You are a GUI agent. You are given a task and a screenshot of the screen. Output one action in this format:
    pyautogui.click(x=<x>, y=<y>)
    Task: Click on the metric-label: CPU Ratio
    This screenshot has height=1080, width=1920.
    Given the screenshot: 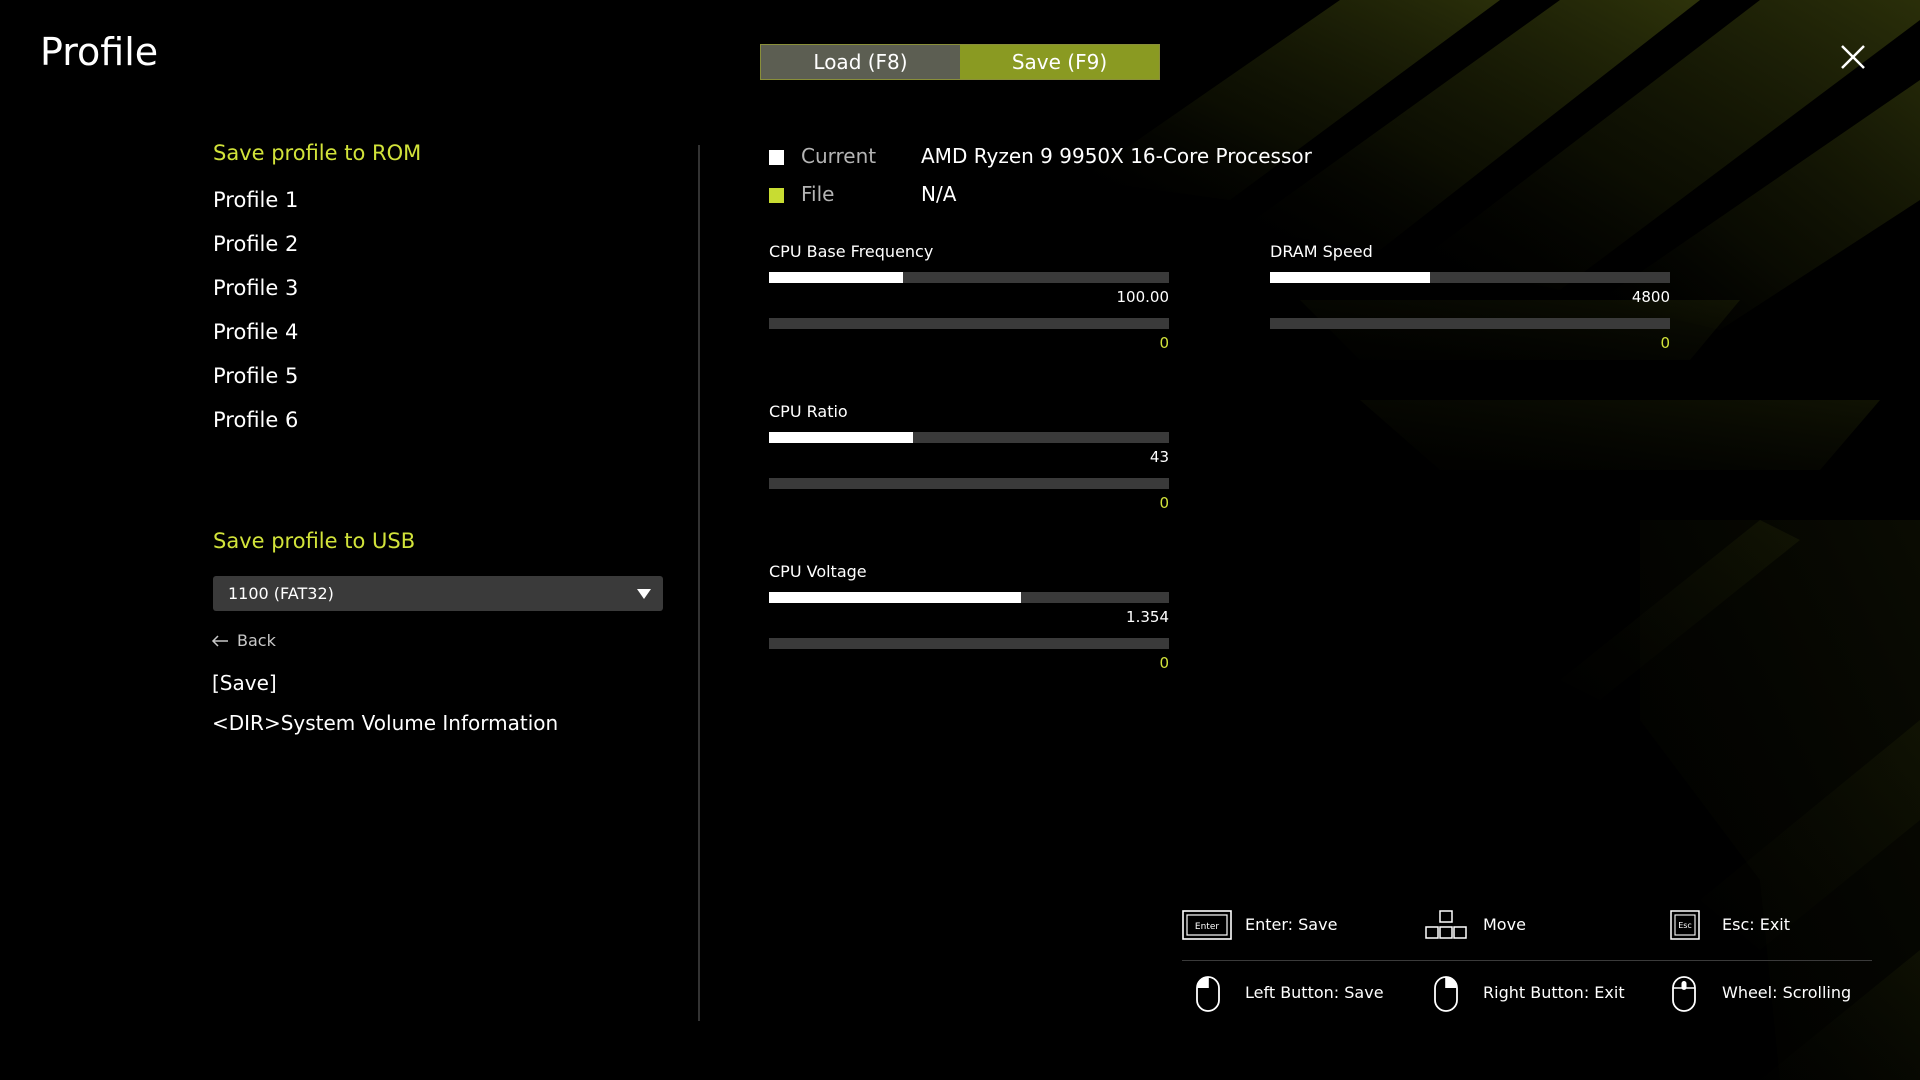 What is the action you would take?
    pyautogui.click(x=808, y=411)
    